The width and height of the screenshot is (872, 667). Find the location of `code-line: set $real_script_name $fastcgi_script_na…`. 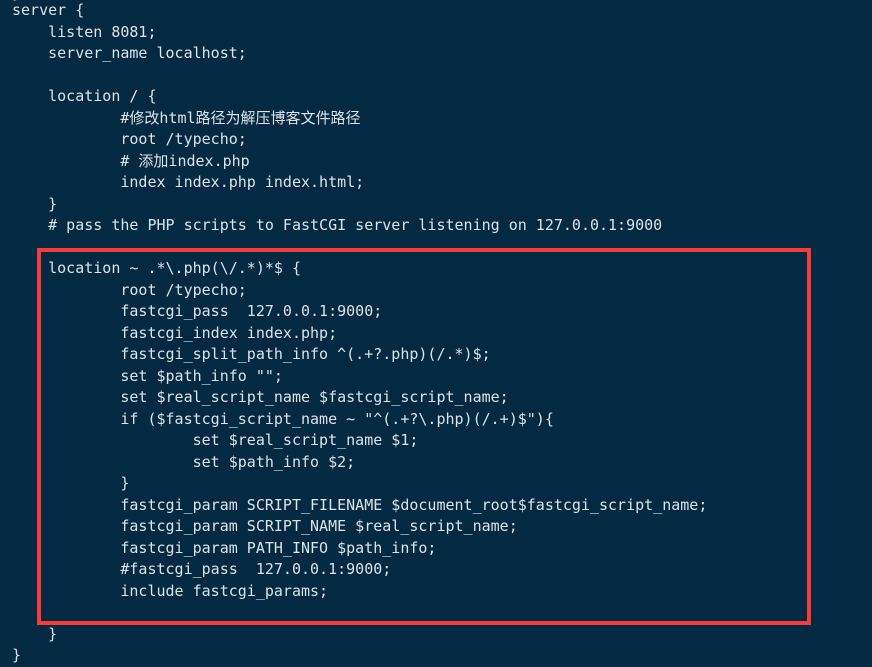

code-line: set $real_script_name $fastcgi_script_na… is located at coordinates (260, 397).